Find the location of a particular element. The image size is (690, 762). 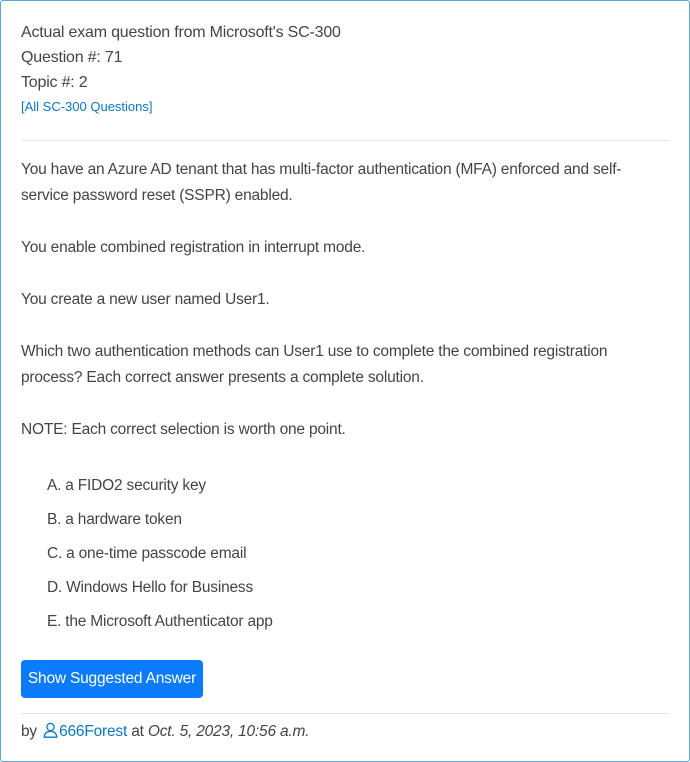

at-label: at is located at coordinates (137, 731).